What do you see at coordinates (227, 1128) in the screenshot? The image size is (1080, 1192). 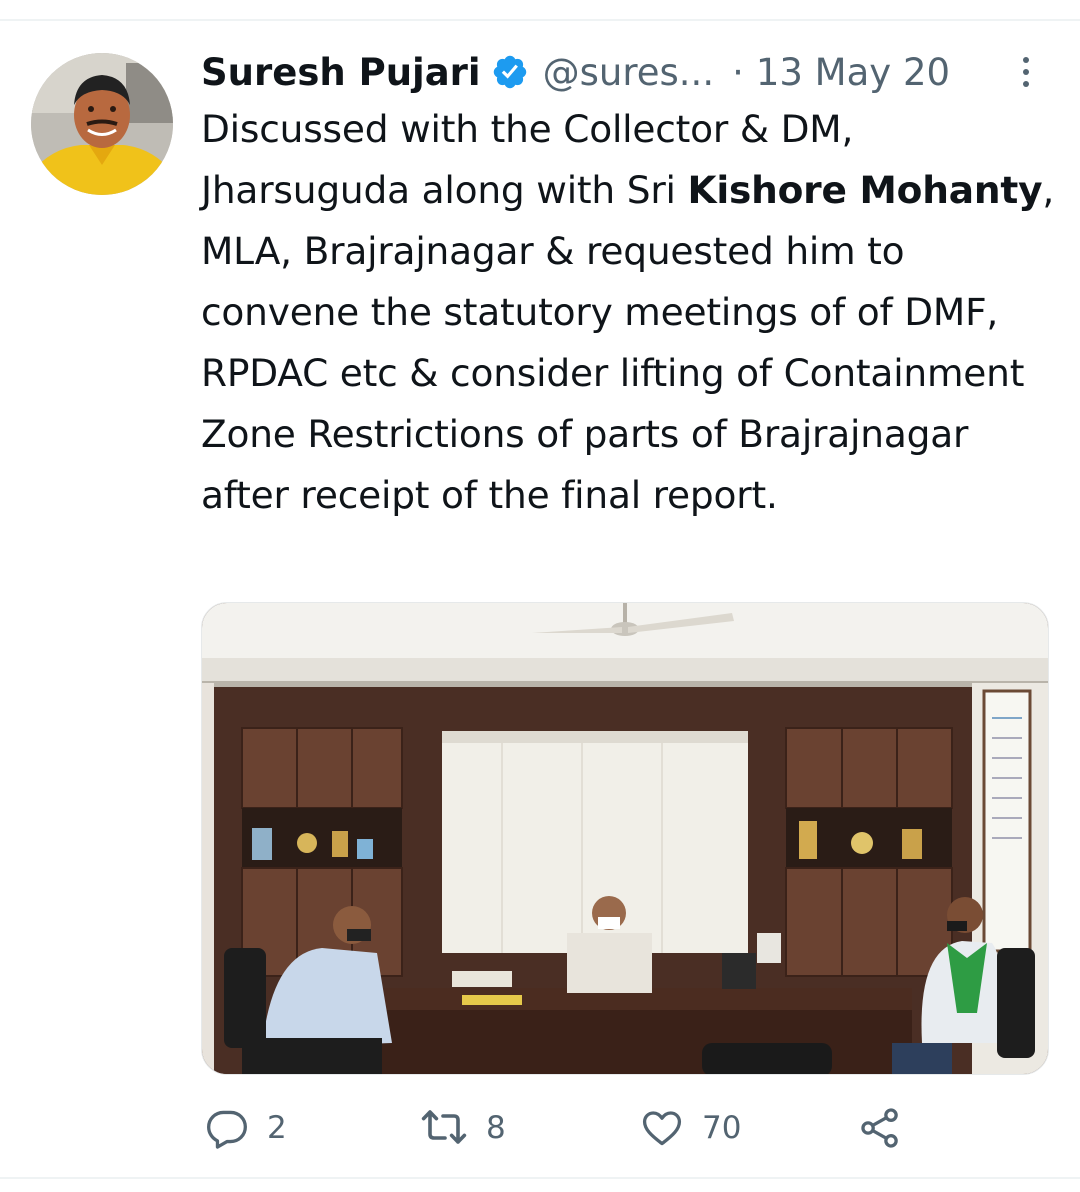 I see `reply-icon` at bounding box center [227, 1128].